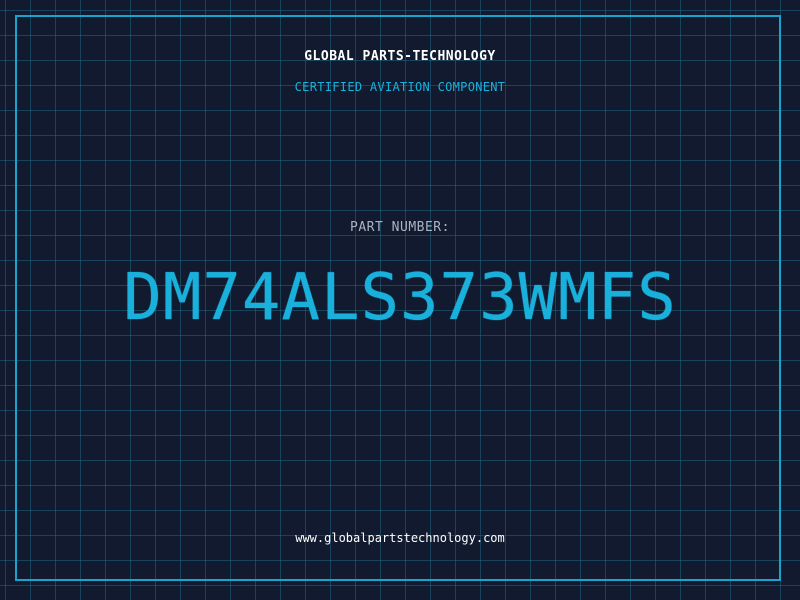 The height and width of the screenshot is (600, 800). I want to click on part-number-label: PART NUMBER:, so click(400, 227).